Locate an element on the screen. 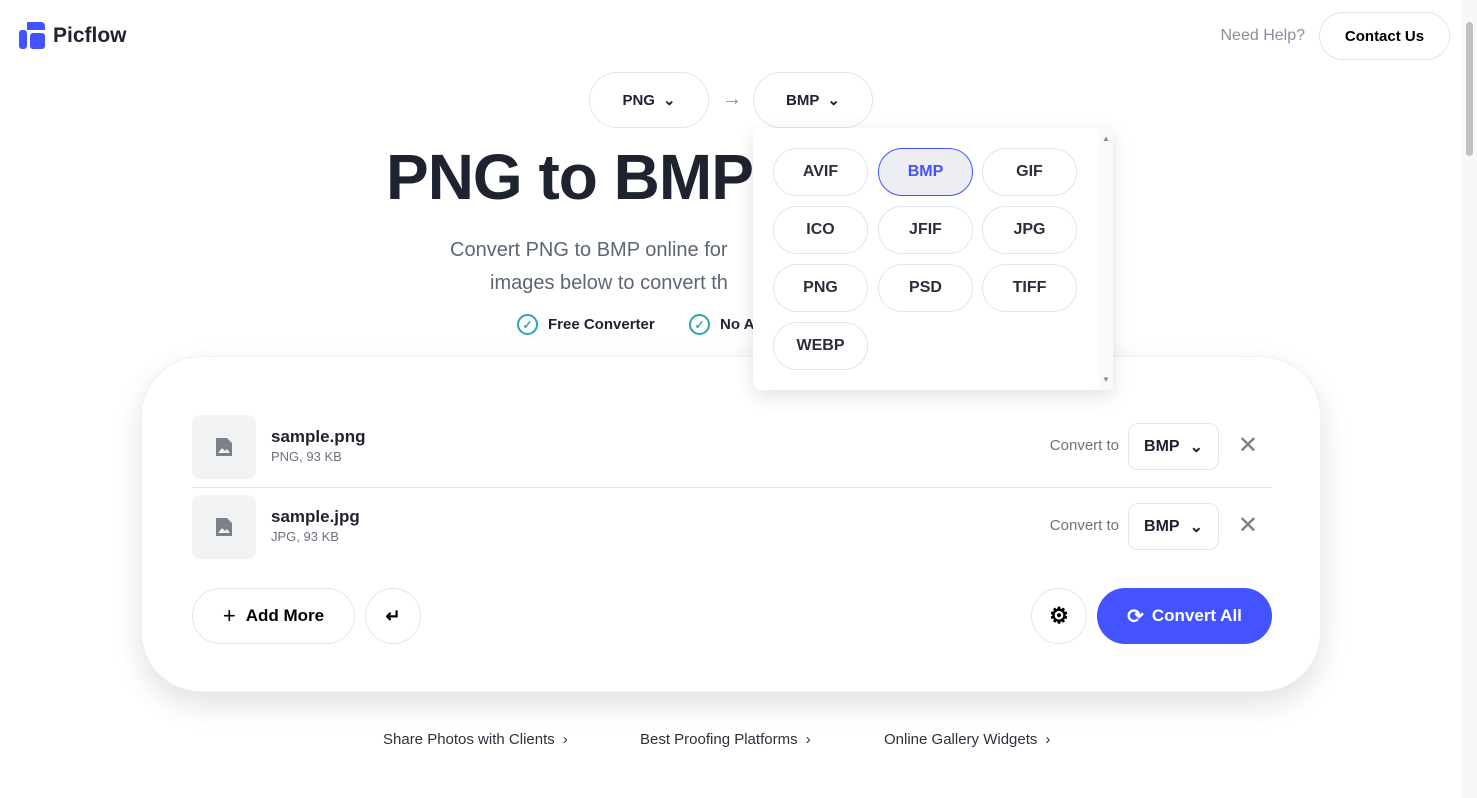 This screenshot has width=1477, height=798. format-option-jfif: JFIF is located at coordinates (925, 230).